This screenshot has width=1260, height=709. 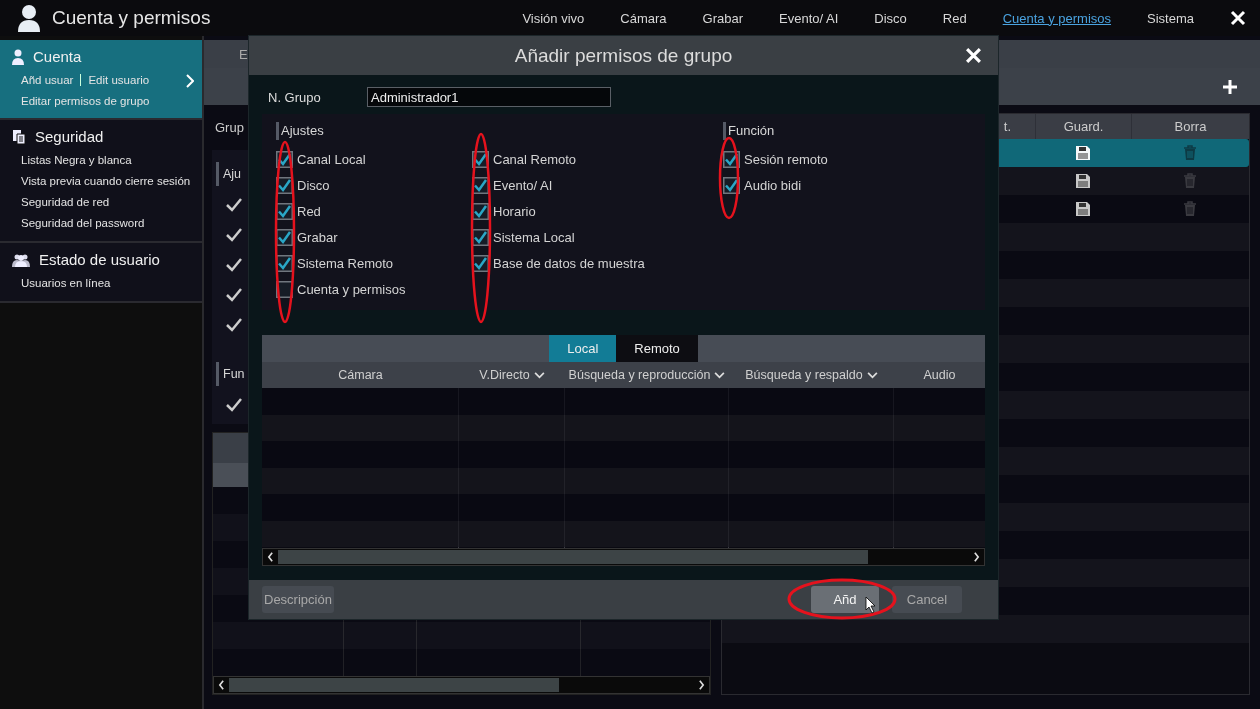 I want to click on page-title: Cuenta y permisos, so click(x=131, y=18).